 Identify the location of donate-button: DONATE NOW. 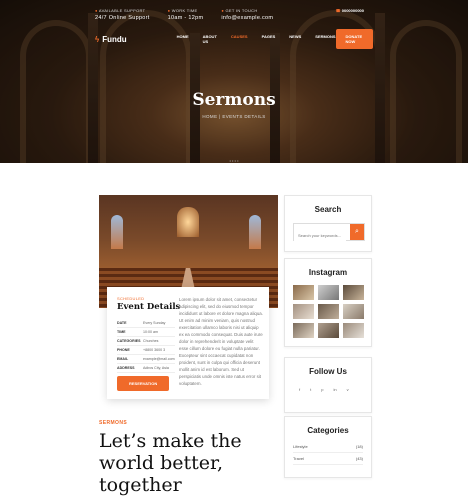
(354, 39).